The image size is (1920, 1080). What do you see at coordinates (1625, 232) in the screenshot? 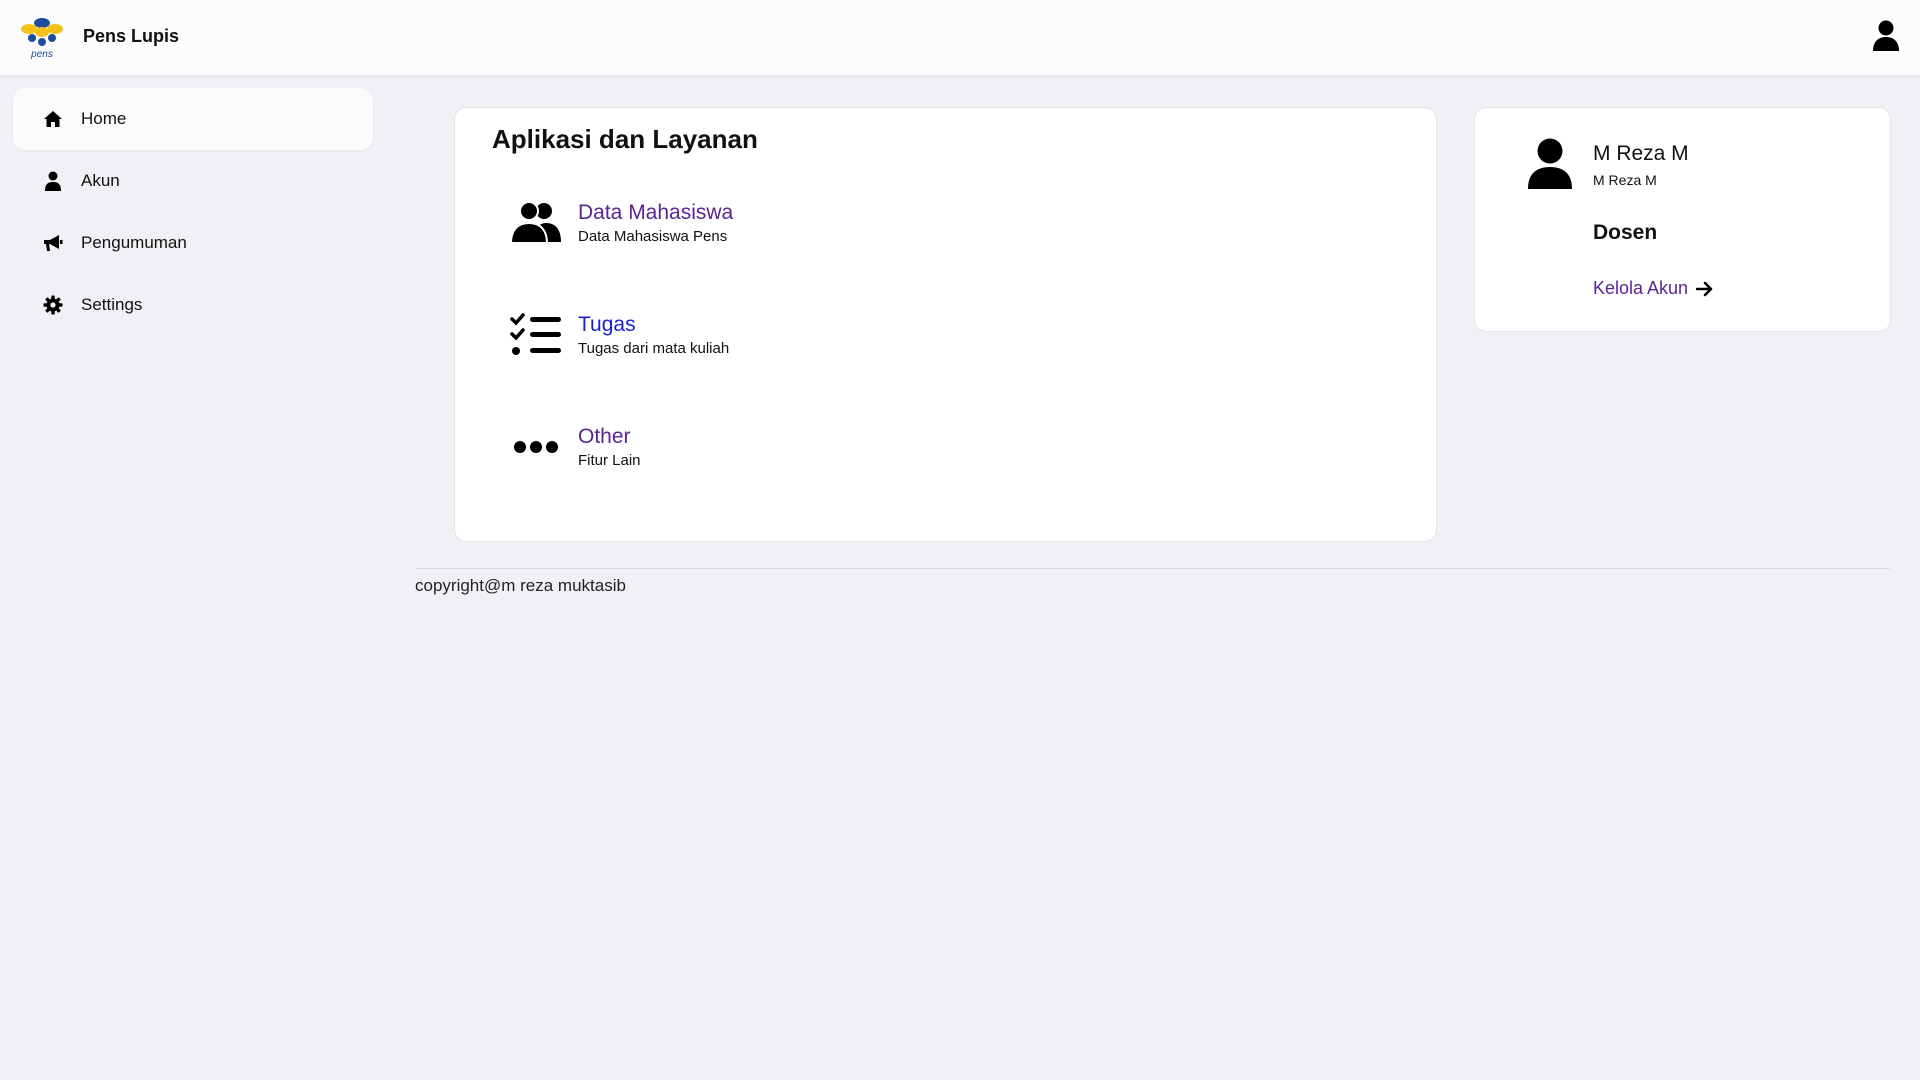
I see `profile-role: Dosen` at bounding box center [1625, 232].